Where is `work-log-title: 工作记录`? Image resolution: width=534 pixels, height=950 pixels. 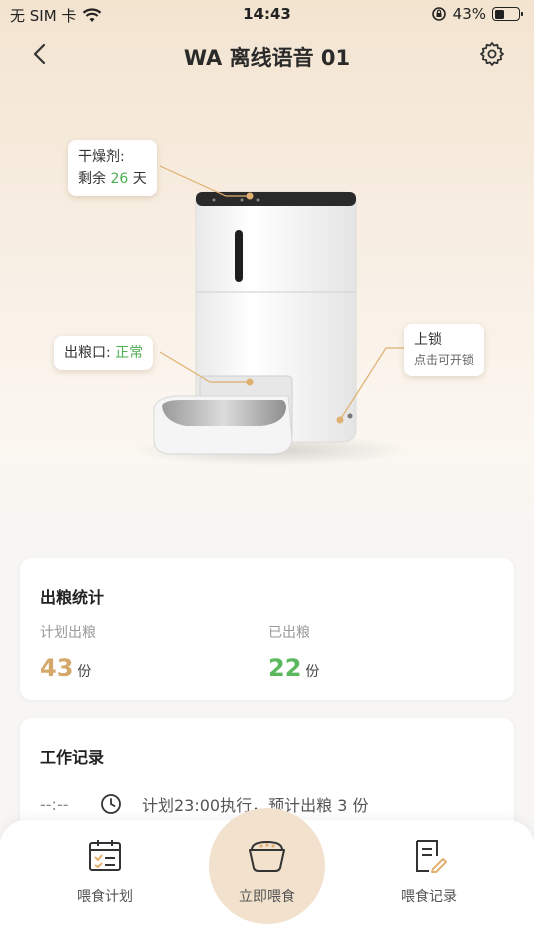
work-log-title: 工作记录 is located at coordinates (72, 757).